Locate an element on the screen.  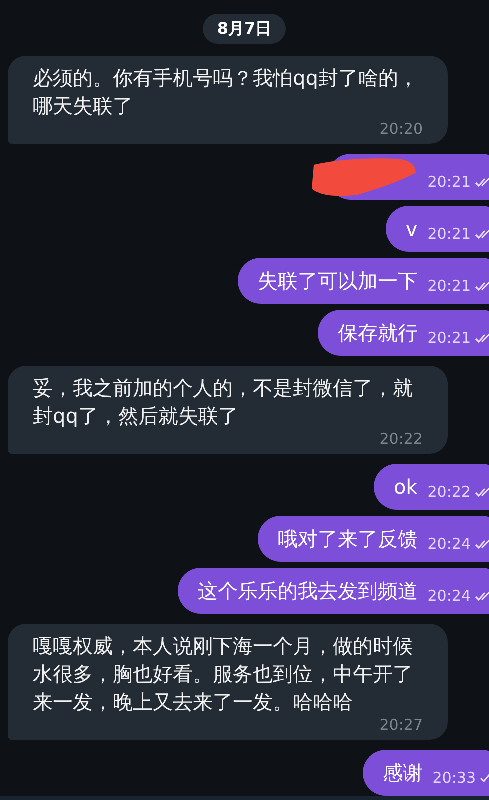
message-text: 必须的。你有手机号吗？我怕qq封了啥的，哪天失联了 is located at coordinates (226, 92).